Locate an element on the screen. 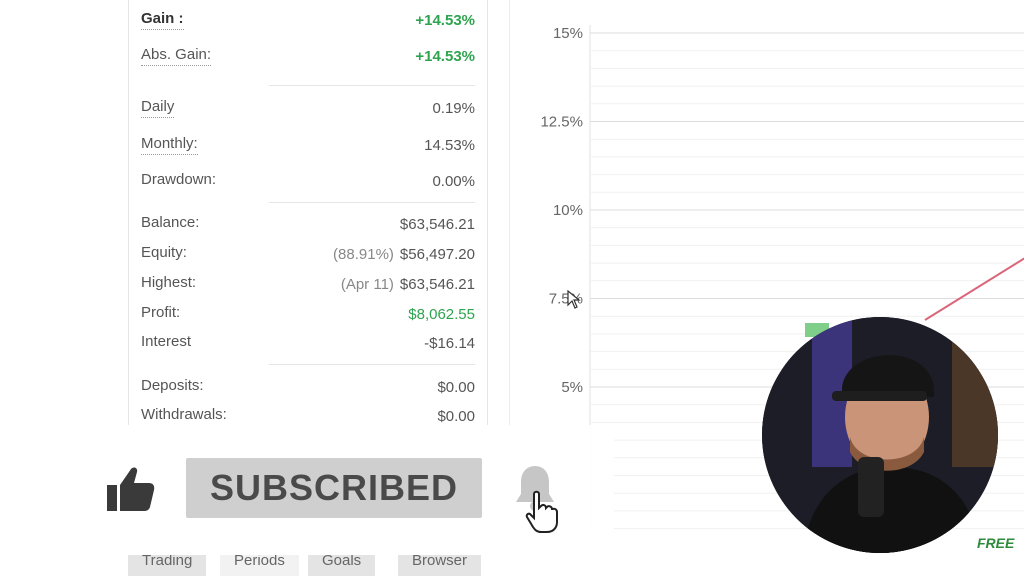  stat-balance-label: Balance: is located at coordinates (170, 222).